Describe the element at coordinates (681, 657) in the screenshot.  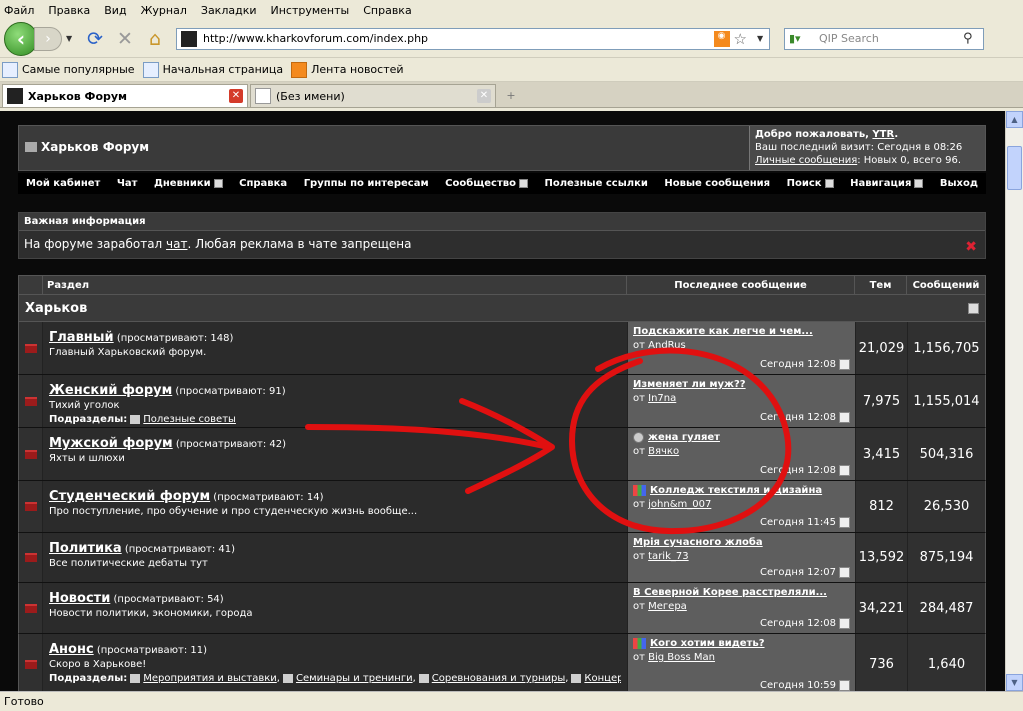
I see `last-post-author-link: Big Boss Man` at that location.